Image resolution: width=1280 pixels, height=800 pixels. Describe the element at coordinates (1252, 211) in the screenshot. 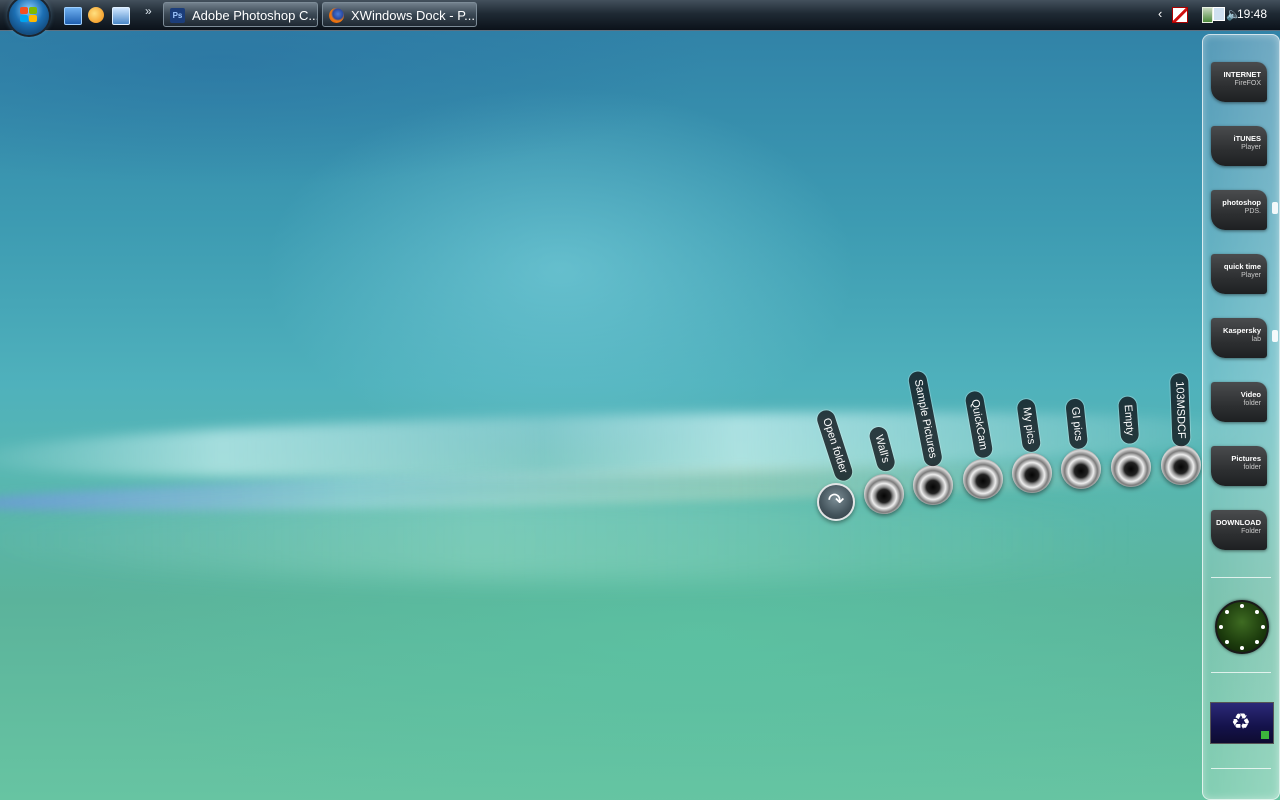

I see `dock-item-subtitle: PDS.` at that location.